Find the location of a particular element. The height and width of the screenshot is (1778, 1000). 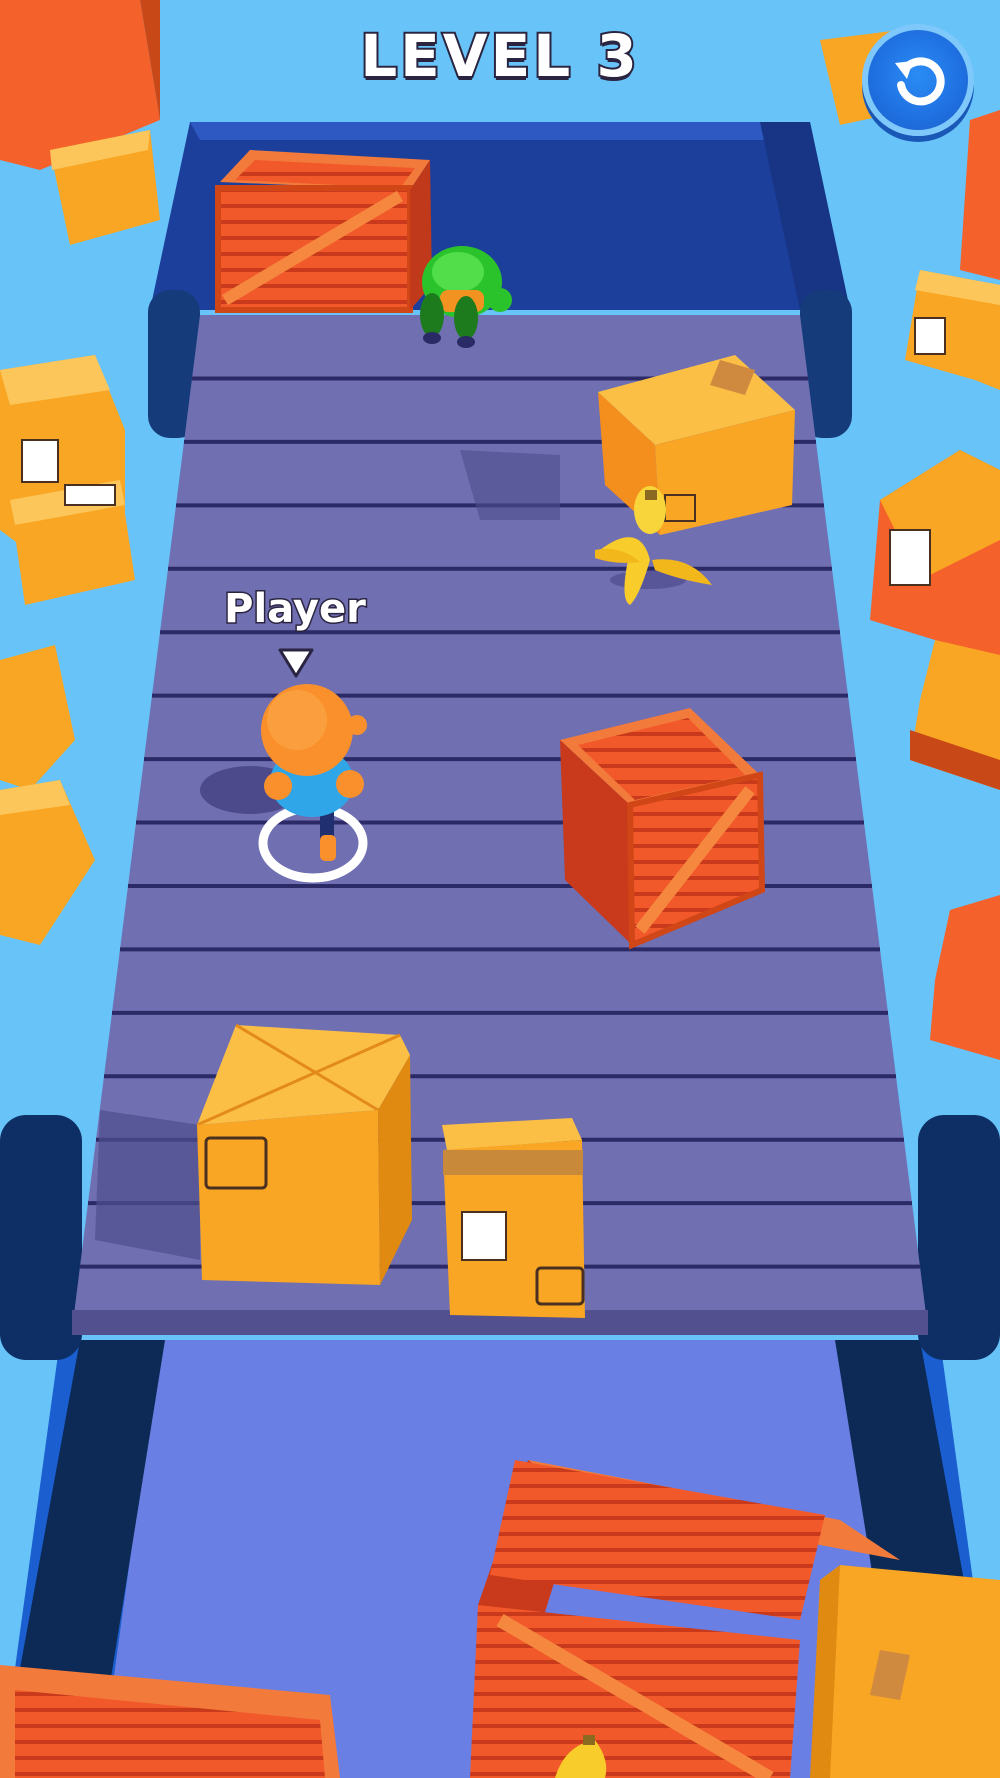

down-triangle-icon is located at coordinates (296, 663).